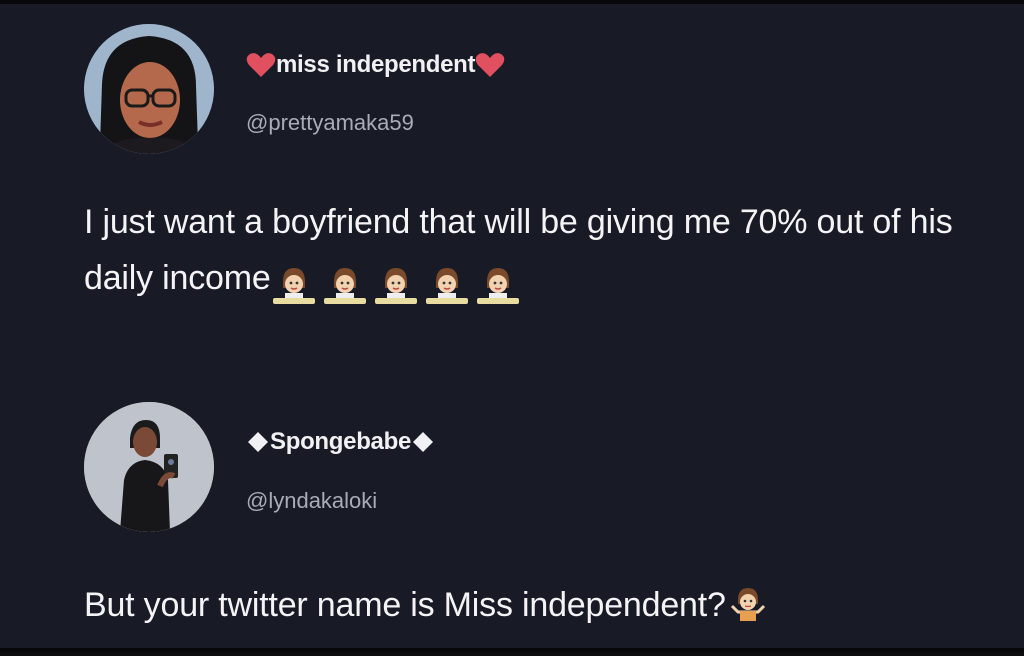 The image size is (1024, 656). I want to click on avatar-prettyamaka59, so click(149, 89).